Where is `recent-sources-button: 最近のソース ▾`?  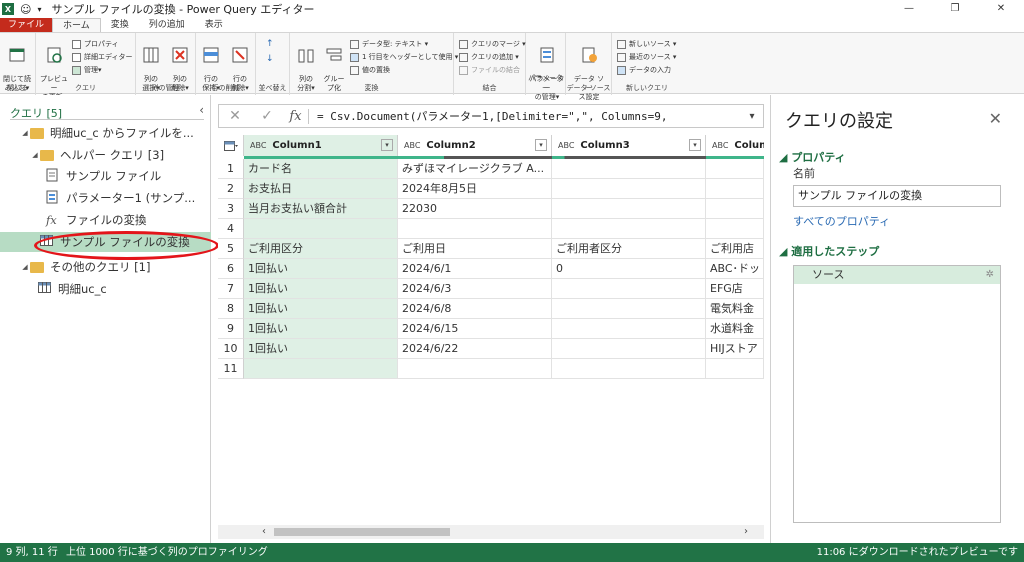
recent-sources-button: 最近のソース ▾ is located at coordinates (646, 57).